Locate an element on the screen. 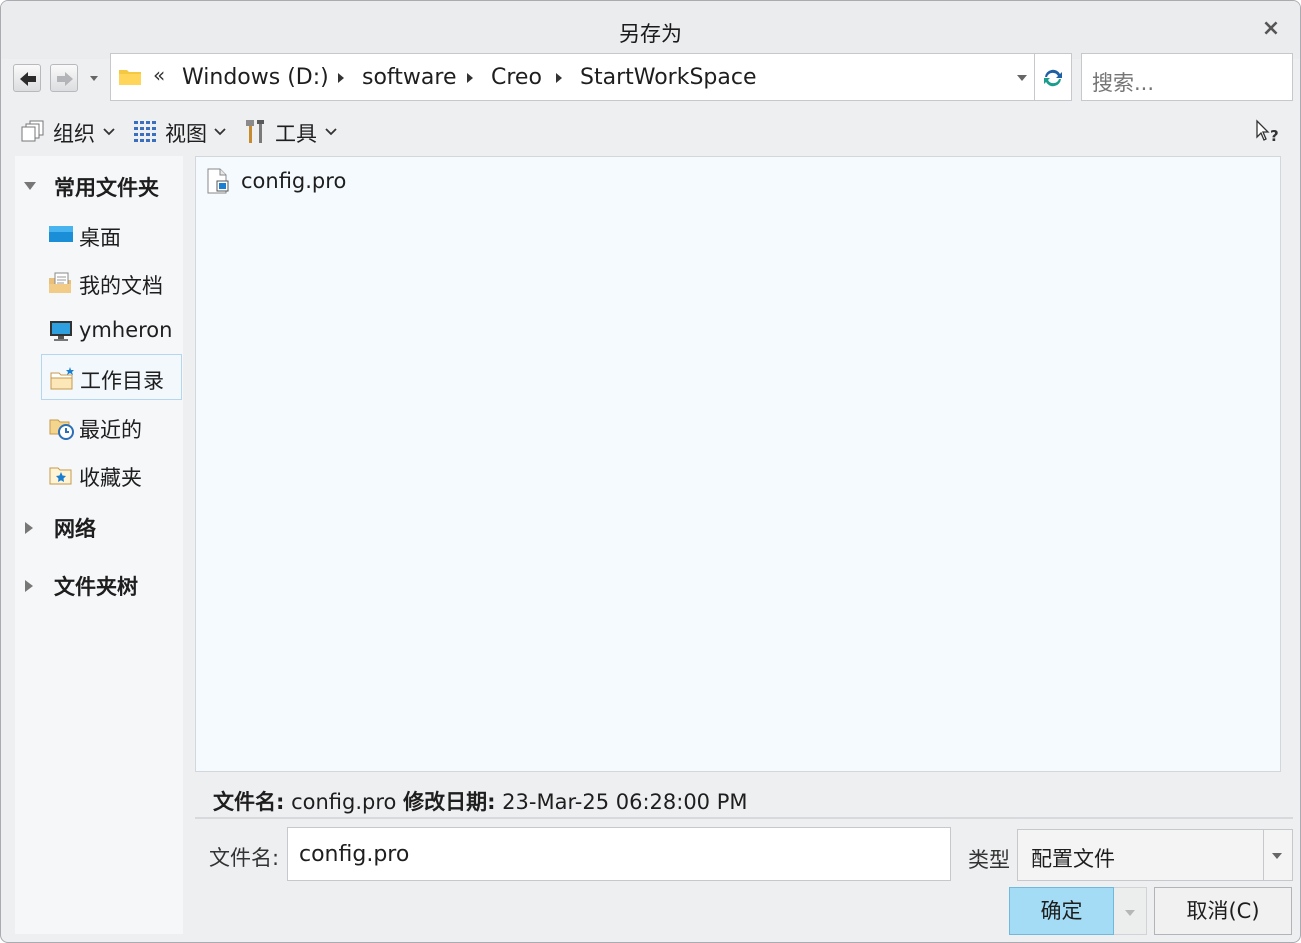 The image size is (1301, 943). ok-options-dropdown is located at coordinates (1130, 911).